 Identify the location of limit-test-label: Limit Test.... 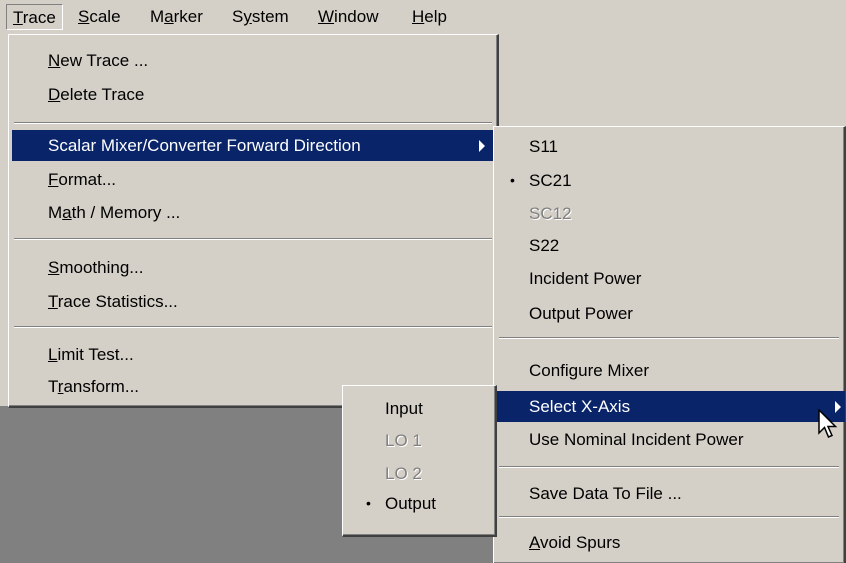
(91, 354).